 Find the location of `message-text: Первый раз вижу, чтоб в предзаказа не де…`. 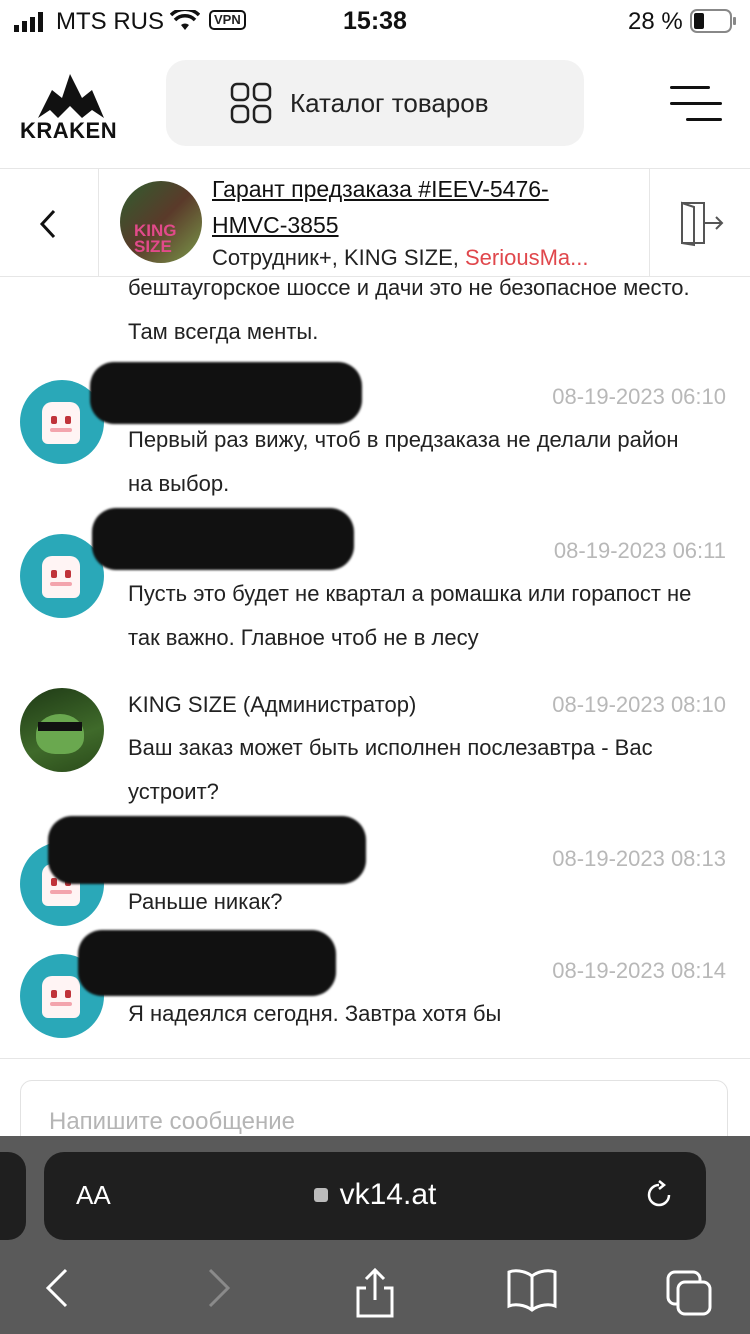

message-text: Первый раз вижу, чтоб в предзаказа не де… is located at coordinates (403, 461).